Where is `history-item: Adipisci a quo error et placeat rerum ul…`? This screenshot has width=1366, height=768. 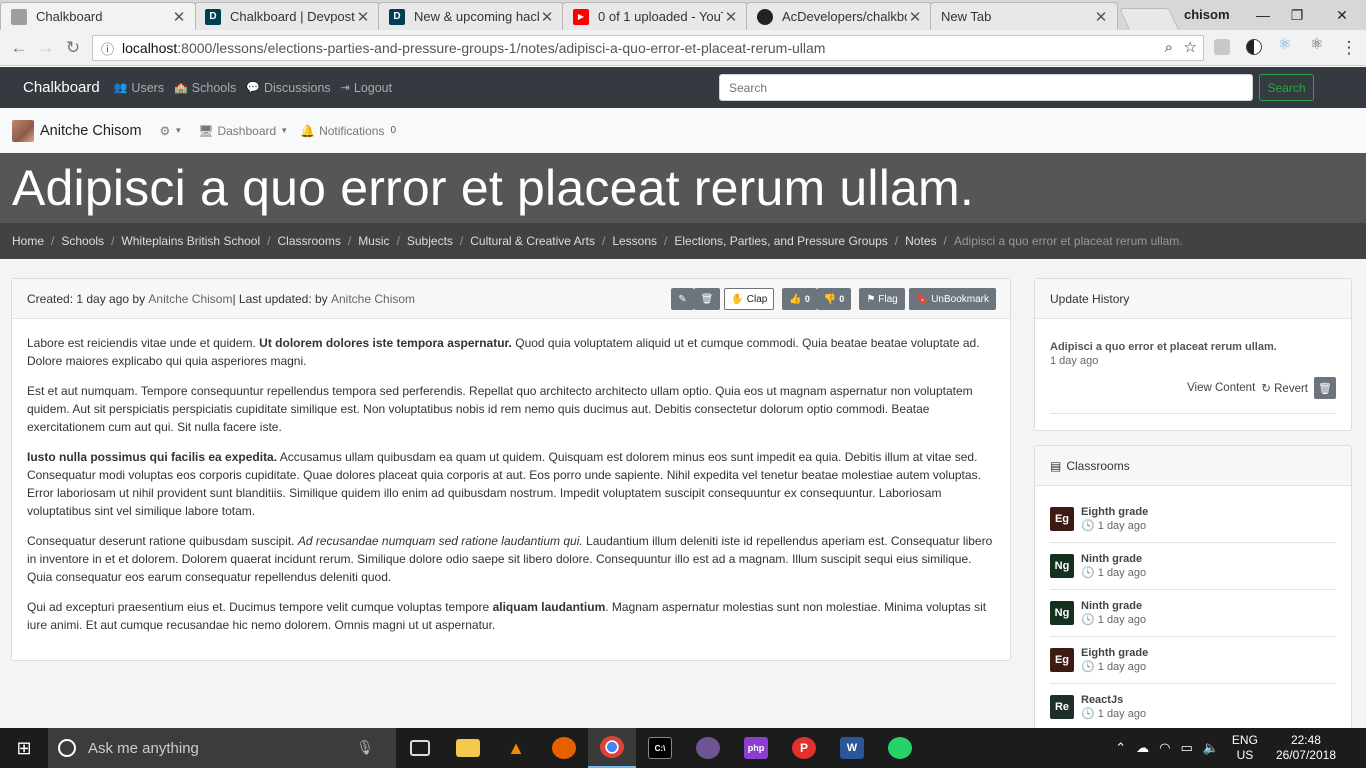
history-item: Adipisci a quo error et placeat rerum ul… is located at coordinates (1193, 377).